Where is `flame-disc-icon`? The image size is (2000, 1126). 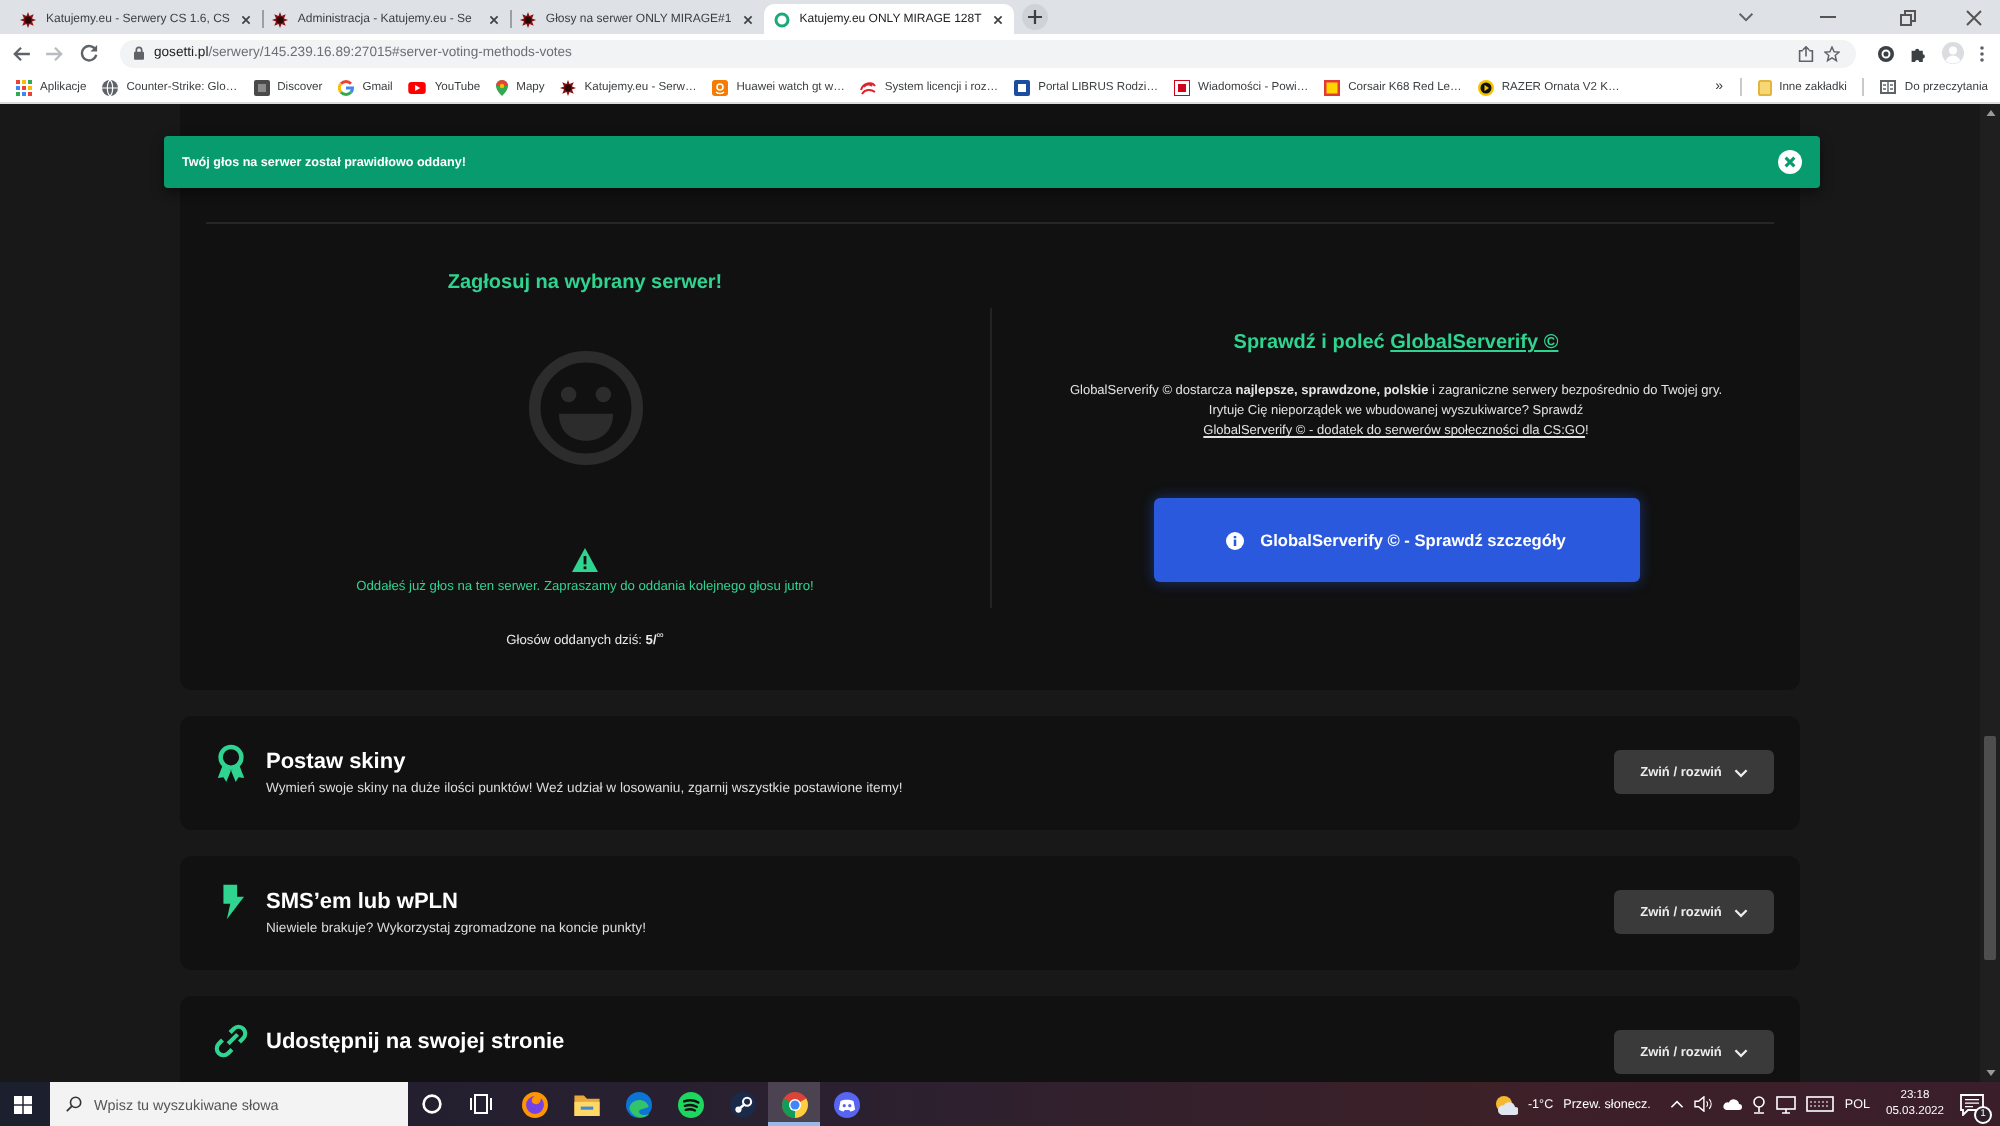
flame-disc-icon is located at coordinates (534, 1104).